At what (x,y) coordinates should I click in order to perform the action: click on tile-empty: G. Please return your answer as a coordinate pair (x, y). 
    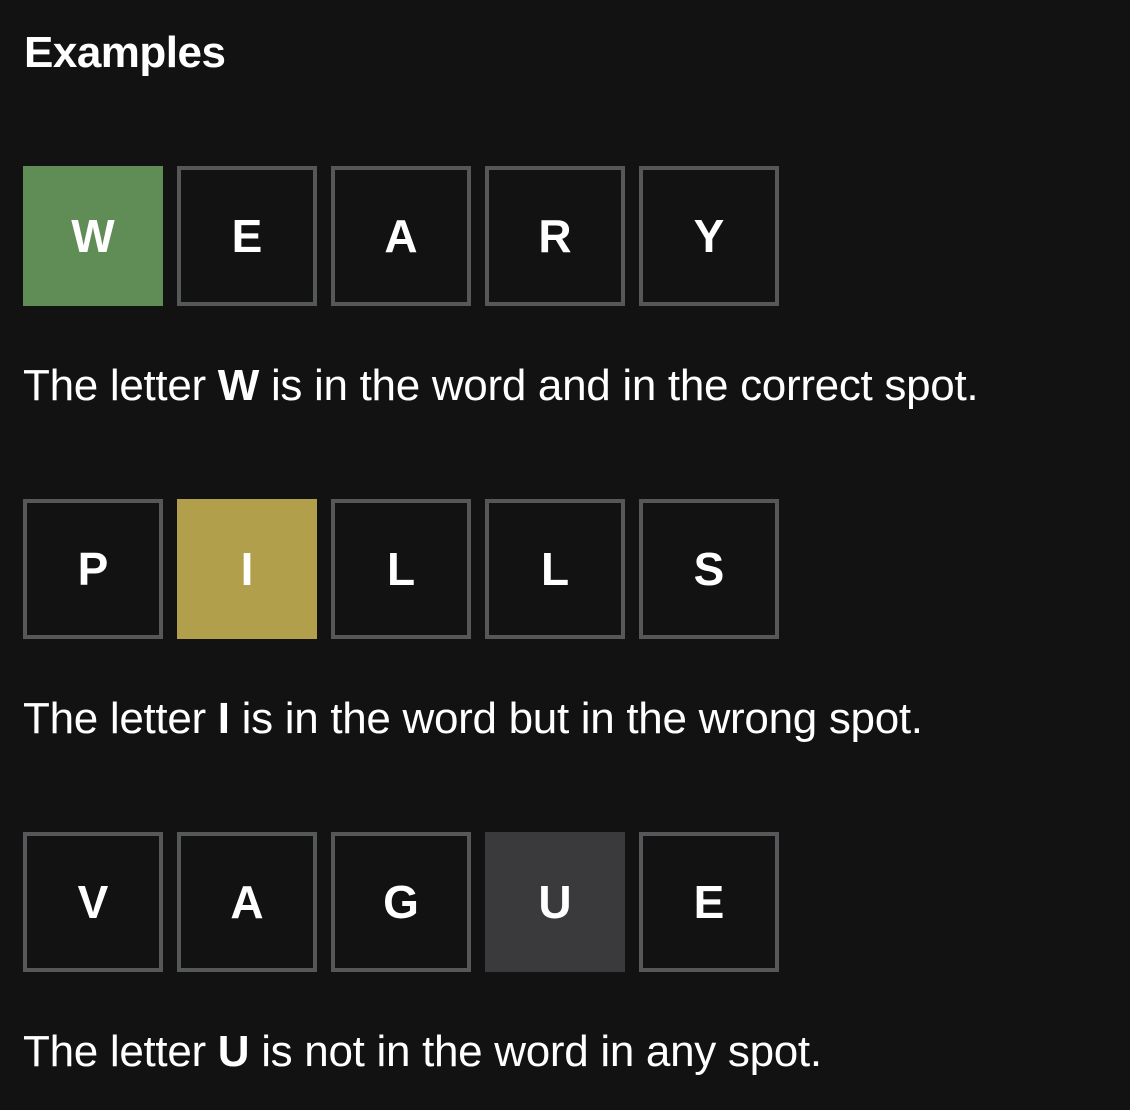
    Looking at the image, I should click on (401, 902).